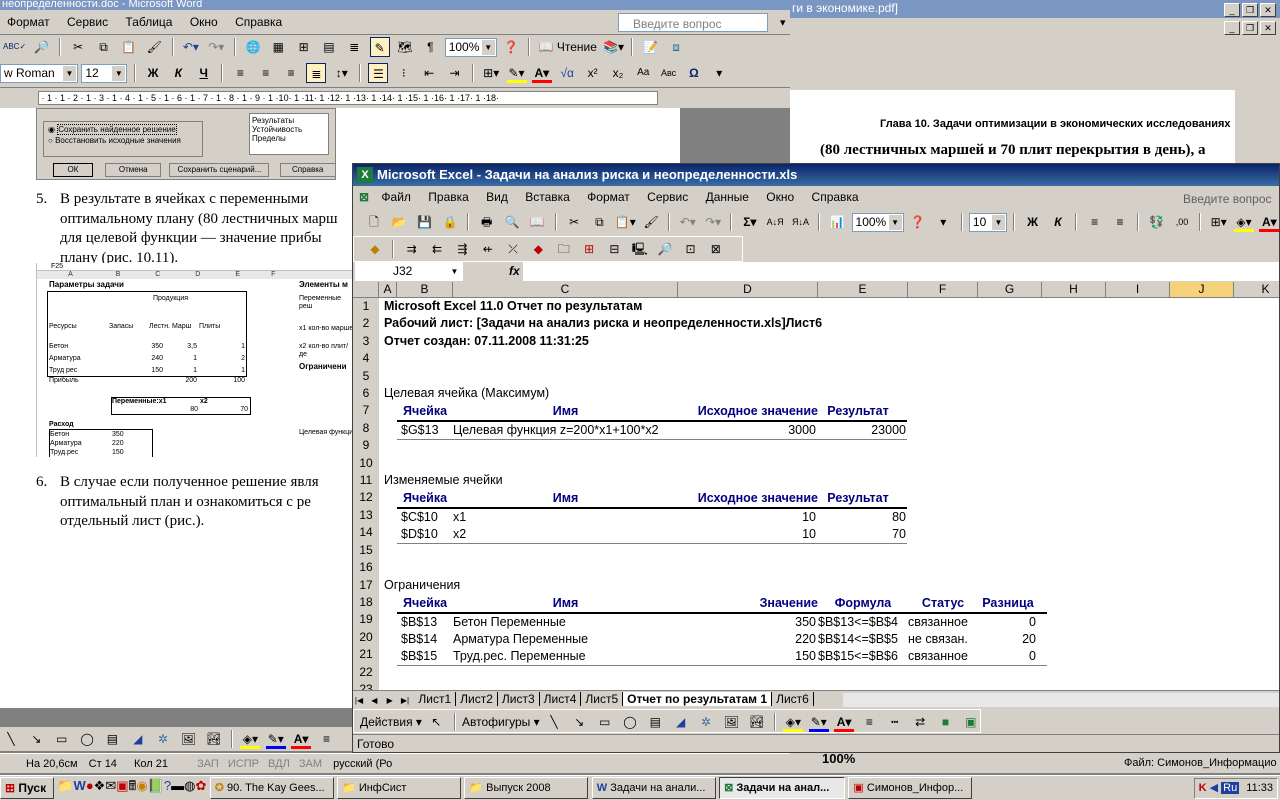 The image size is (1280, 800). I want to click on col-header-j: J, so click(1202, 290).